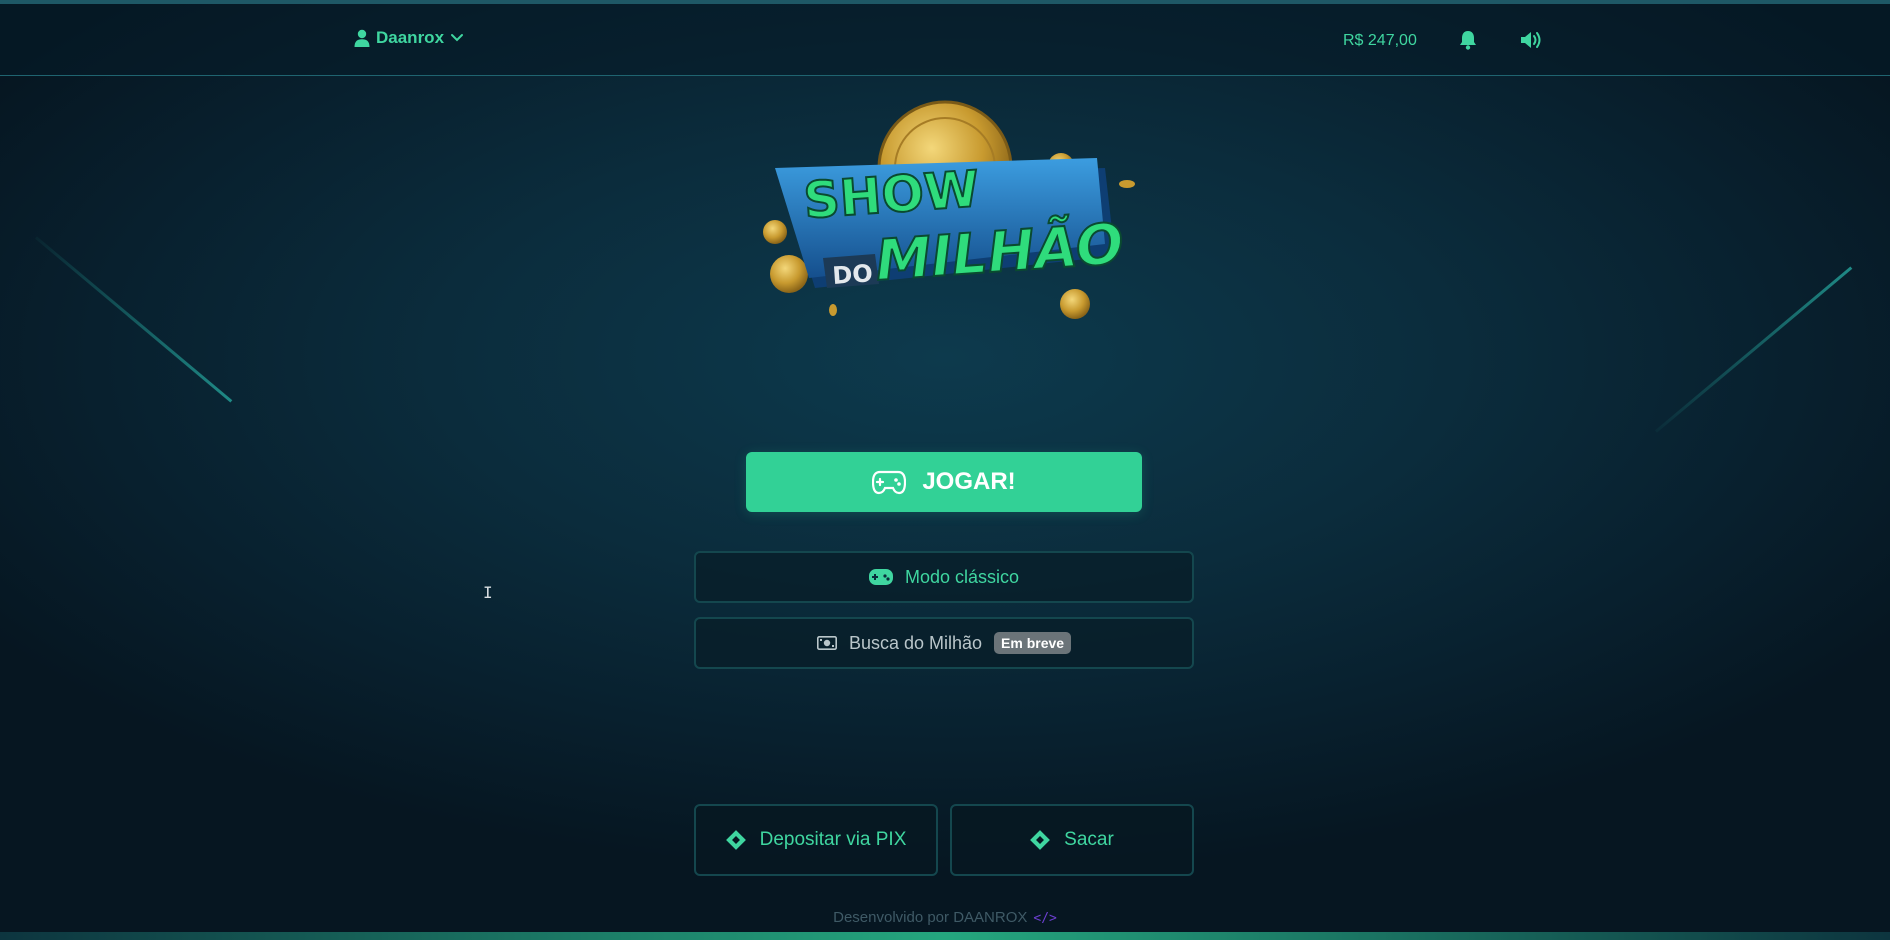 The image size is (1890, 940). I want to click on bell-icon, so click(1468, 40).